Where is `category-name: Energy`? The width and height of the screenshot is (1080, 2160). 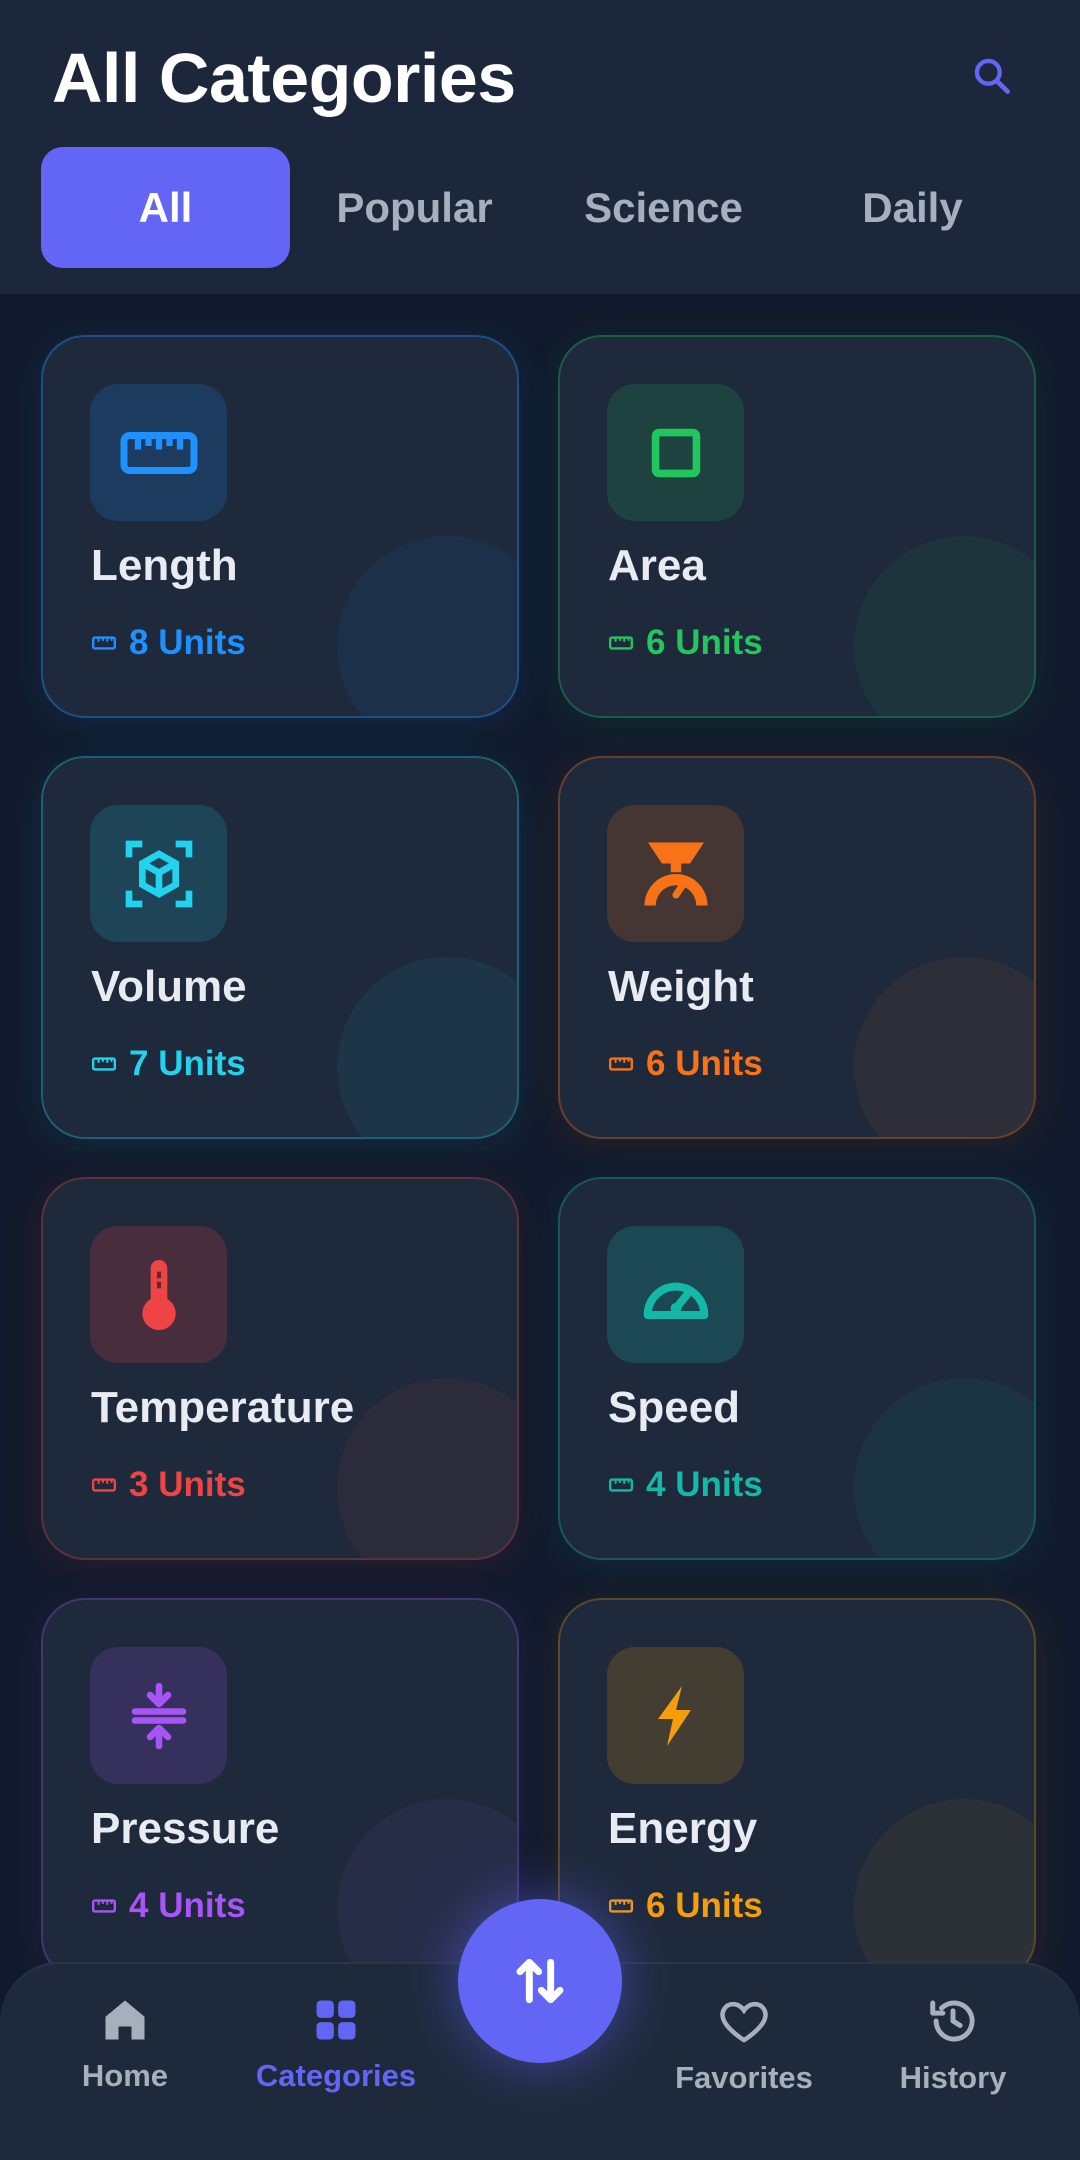
category-name: Energy is located at coordinates (683, 1828).